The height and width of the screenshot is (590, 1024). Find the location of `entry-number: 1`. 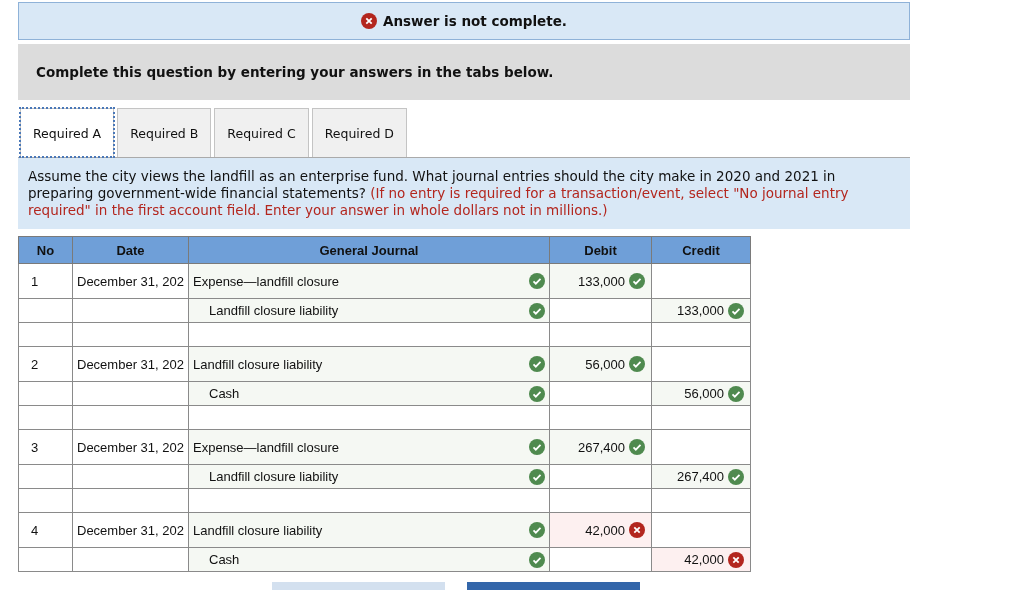

entry-number: 1 is located at coordinates (35, 281).